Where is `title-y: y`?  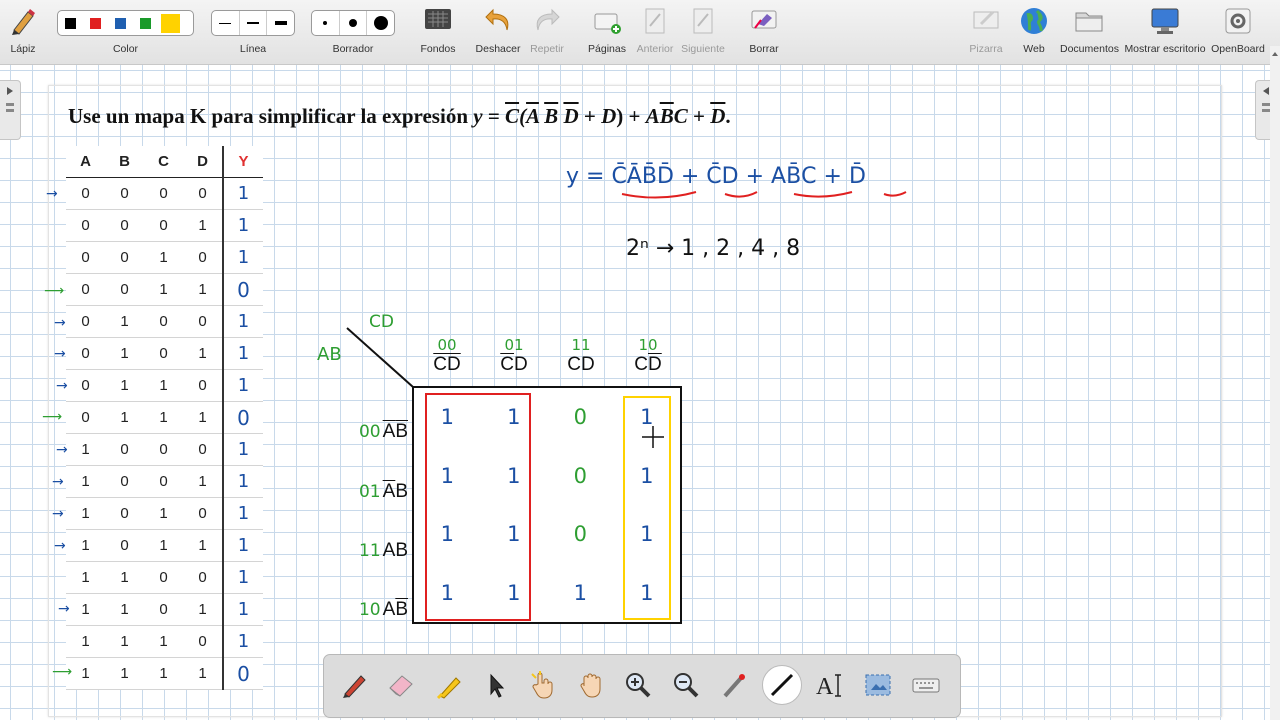 title-y: y is located at coordinates (478, 116).